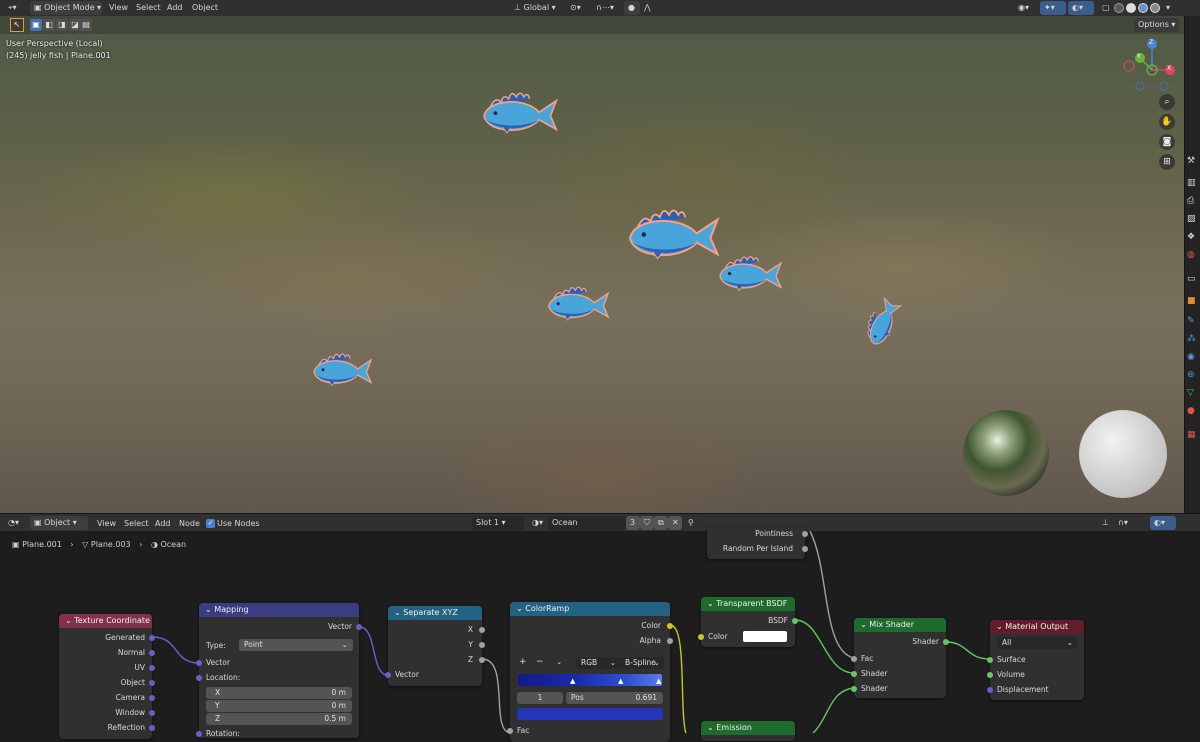 Image resolution: width=1200 pixels, height=742 pixels. Describe the element at coordinates (279, 719) in the screenshot. I see `location-z-field: Z 0.5 m` at that location.